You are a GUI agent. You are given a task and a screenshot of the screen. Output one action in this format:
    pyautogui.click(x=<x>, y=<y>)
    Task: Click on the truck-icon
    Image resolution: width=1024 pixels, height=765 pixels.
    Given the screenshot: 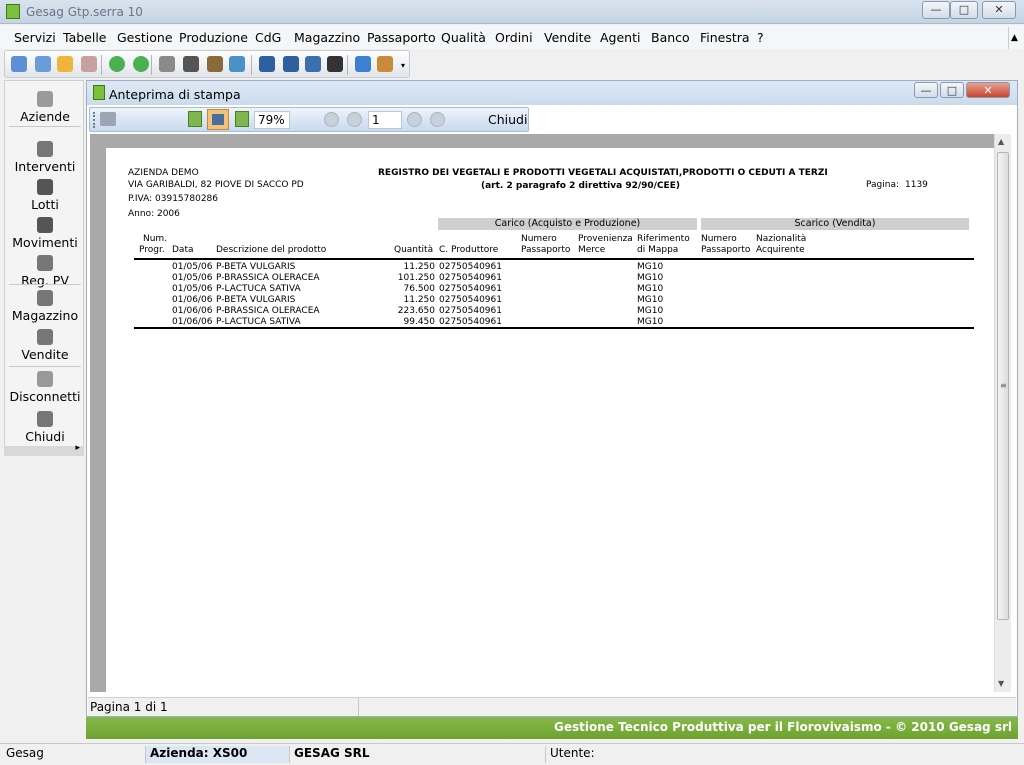 What is the action you would take?
    pyautogui.click(x=215, y=64)
    